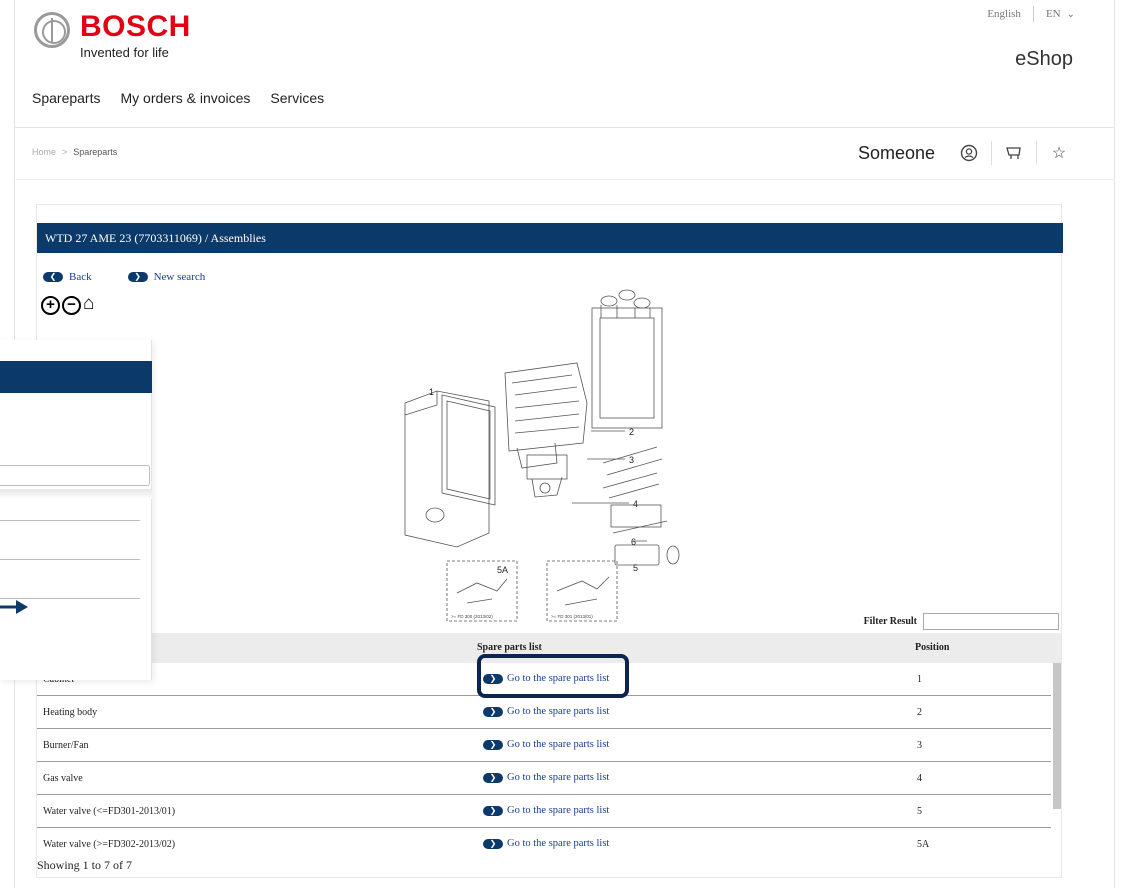 The image size is (1130, 888). What do you see at coordinates (509, 647) in the screenshot?
I see `header-spare-parts-list: Spare parts list` at bounding box center [509, 647].